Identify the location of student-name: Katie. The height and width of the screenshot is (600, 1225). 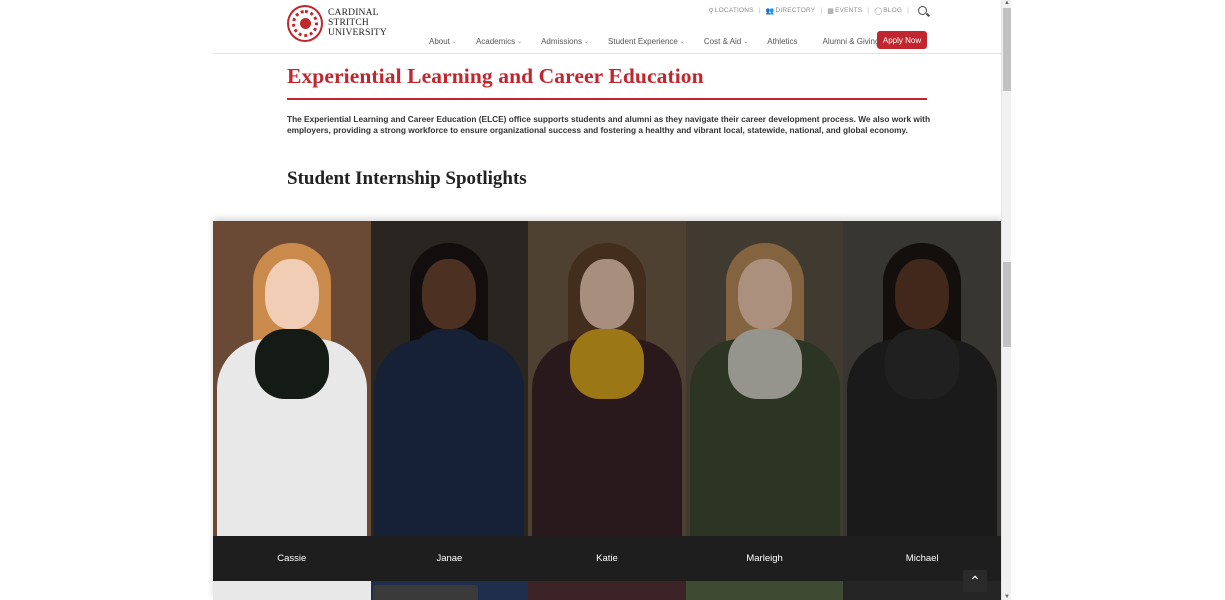
(607, 558).